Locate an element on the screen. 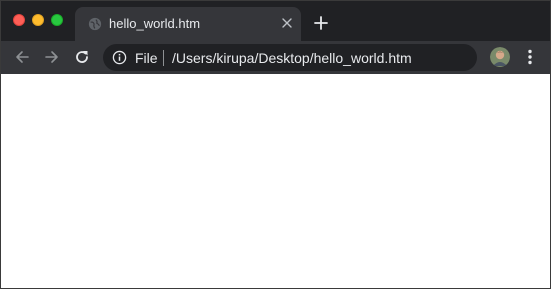 Image resolution: width=551 pixels, height=289 pixels. avatar is located at coordinates (500, 57).